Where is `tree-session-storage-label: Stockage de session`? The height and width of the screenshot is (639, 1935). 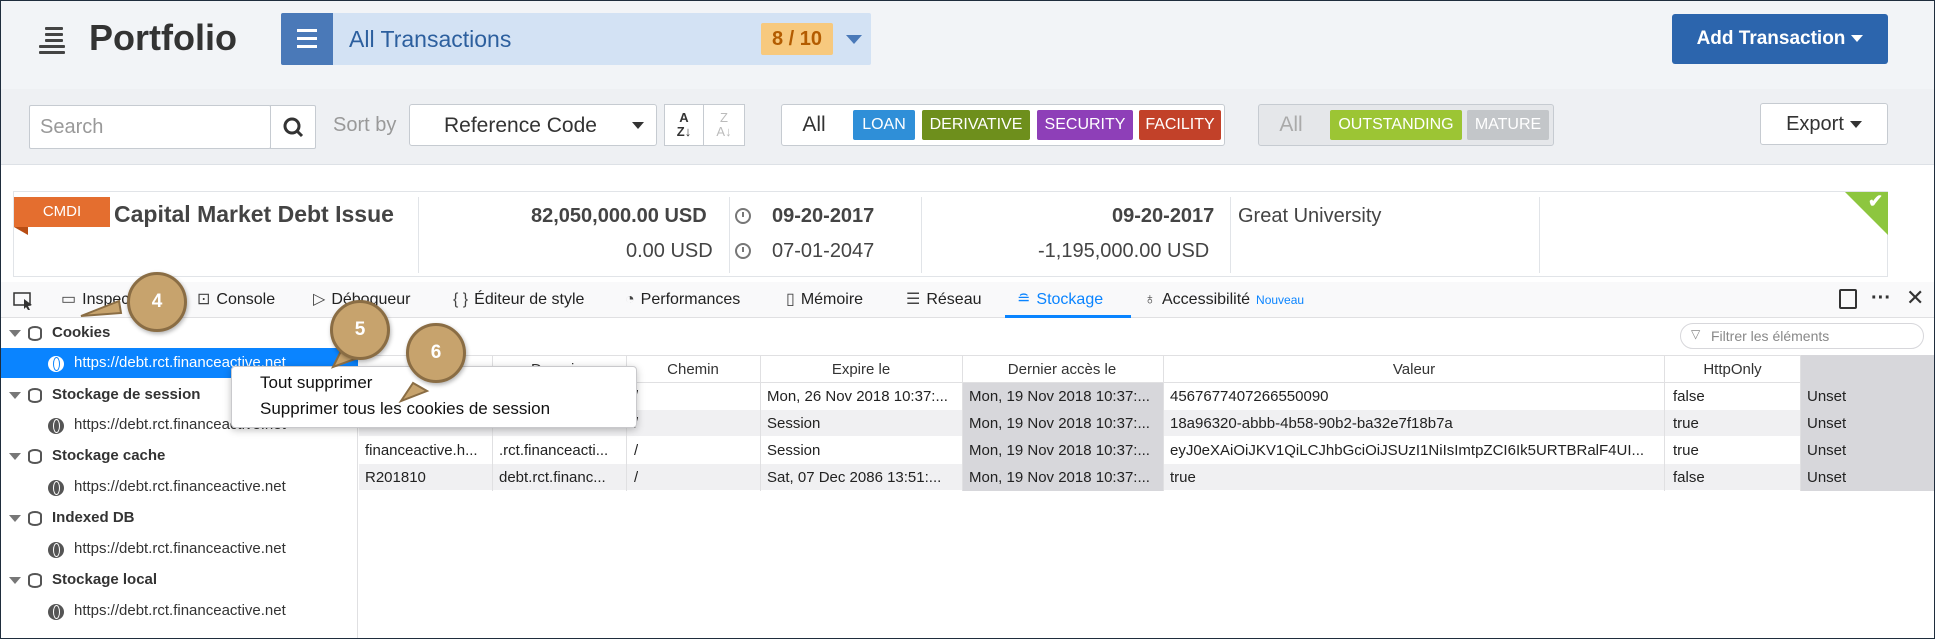 tree-session-storage-label: Stockage de session is located at coordinates (126, 394).